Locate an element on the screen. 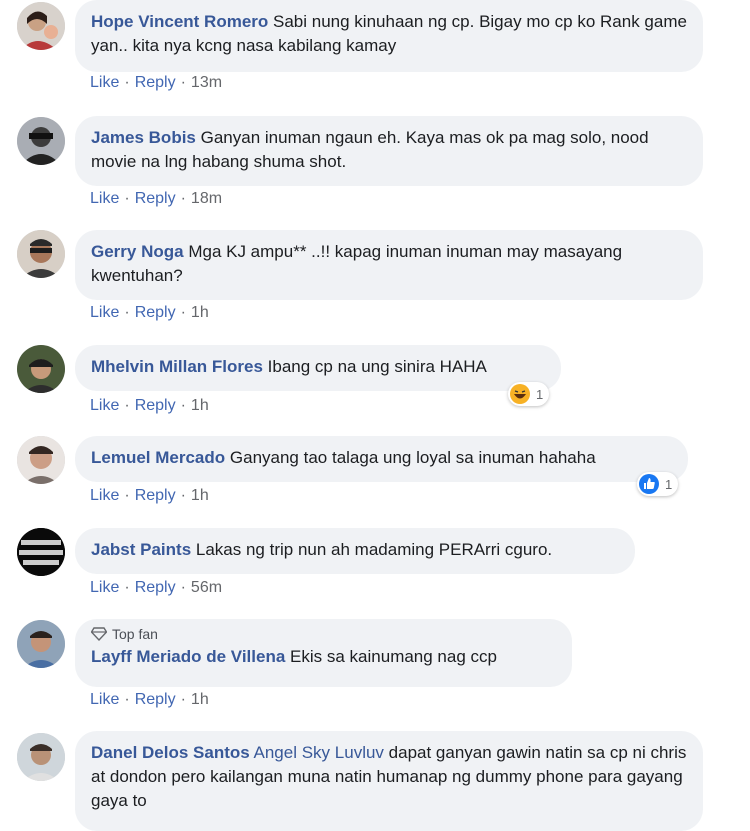 The width and height of the screenshot is (750, 831). top-fan-badge: Top fan is located at coordinates (323, 634).